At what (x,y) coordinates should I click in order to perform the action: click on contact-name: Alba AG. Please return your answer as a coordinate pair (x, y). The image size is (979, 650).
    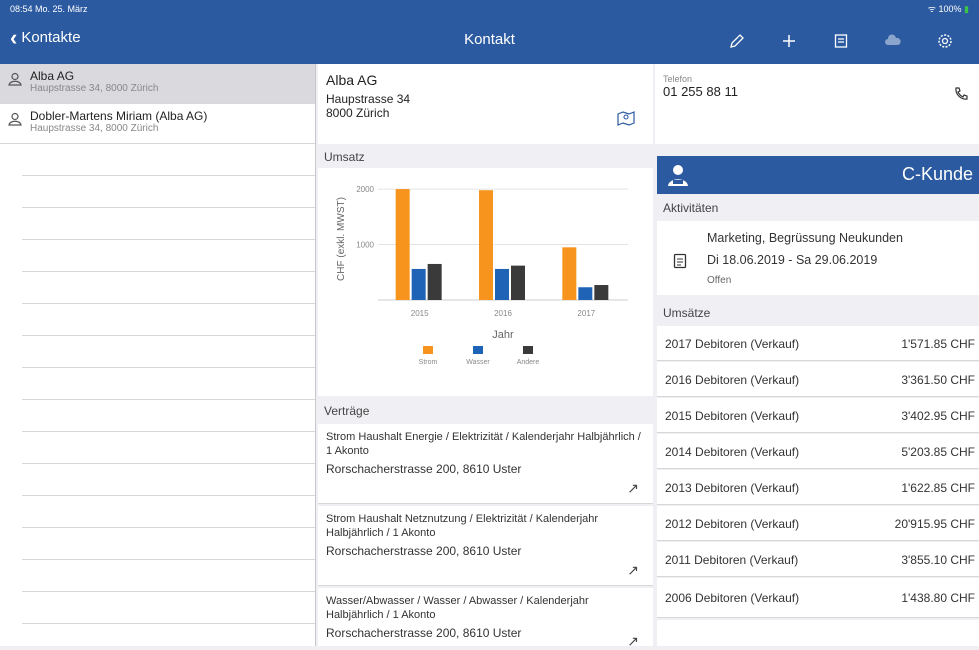
    Looking at the image, I should click on (52, 76).